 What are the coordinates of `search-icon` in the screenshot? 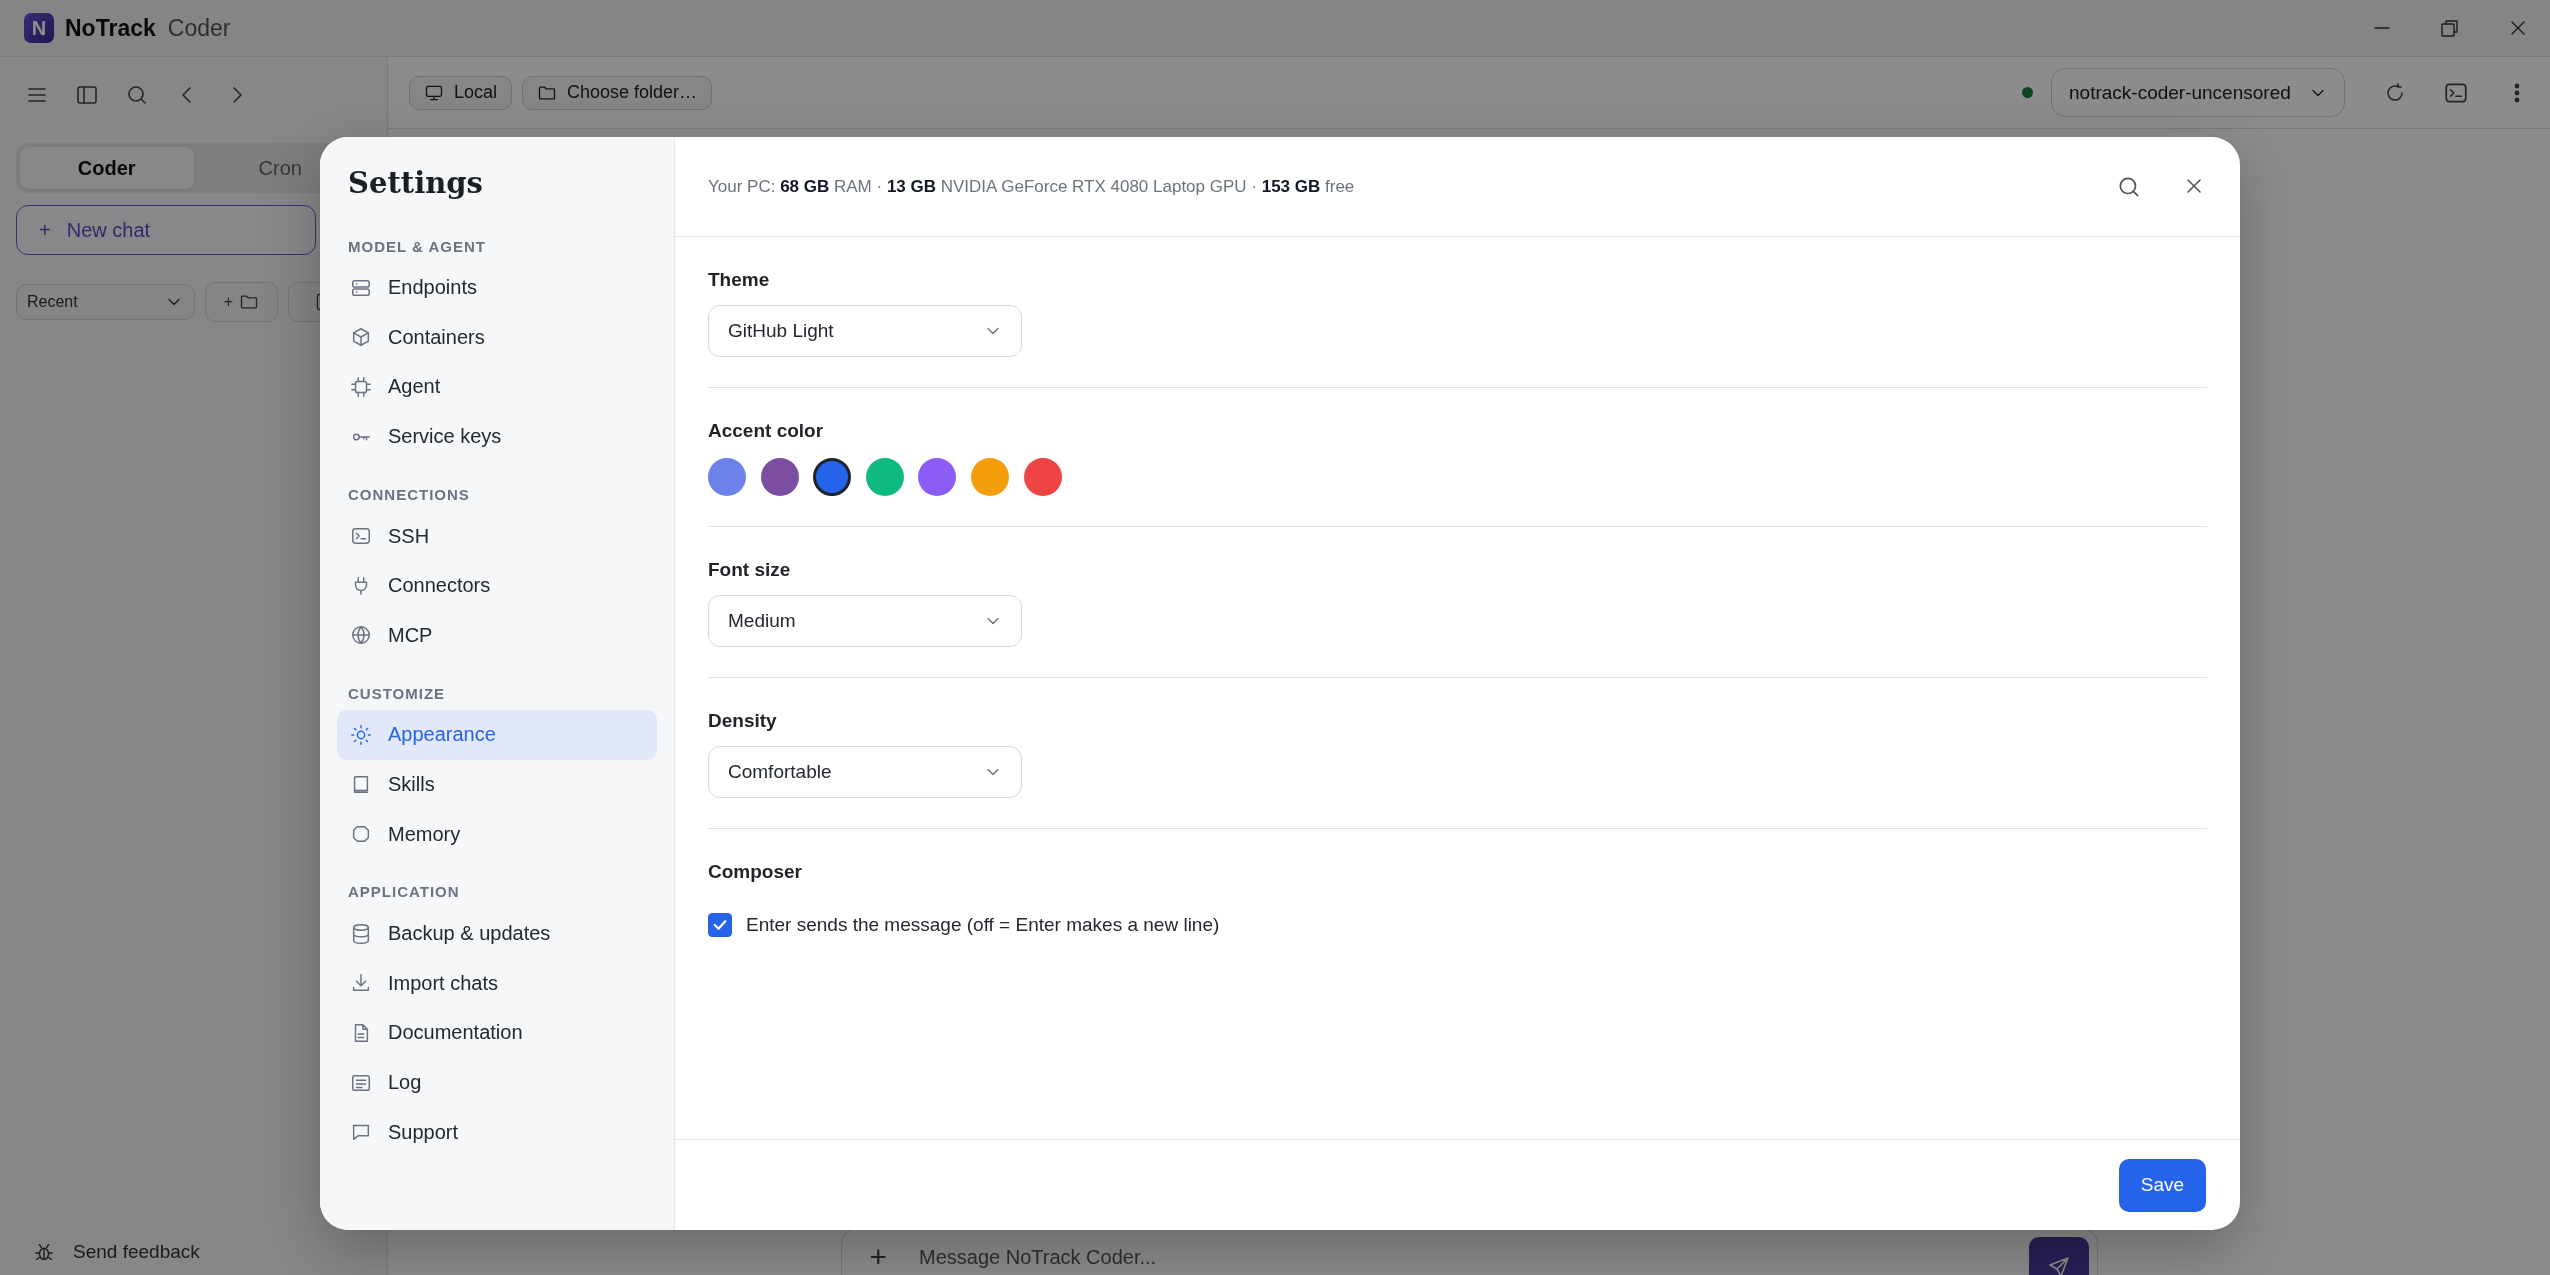 It's located at (137, 95).